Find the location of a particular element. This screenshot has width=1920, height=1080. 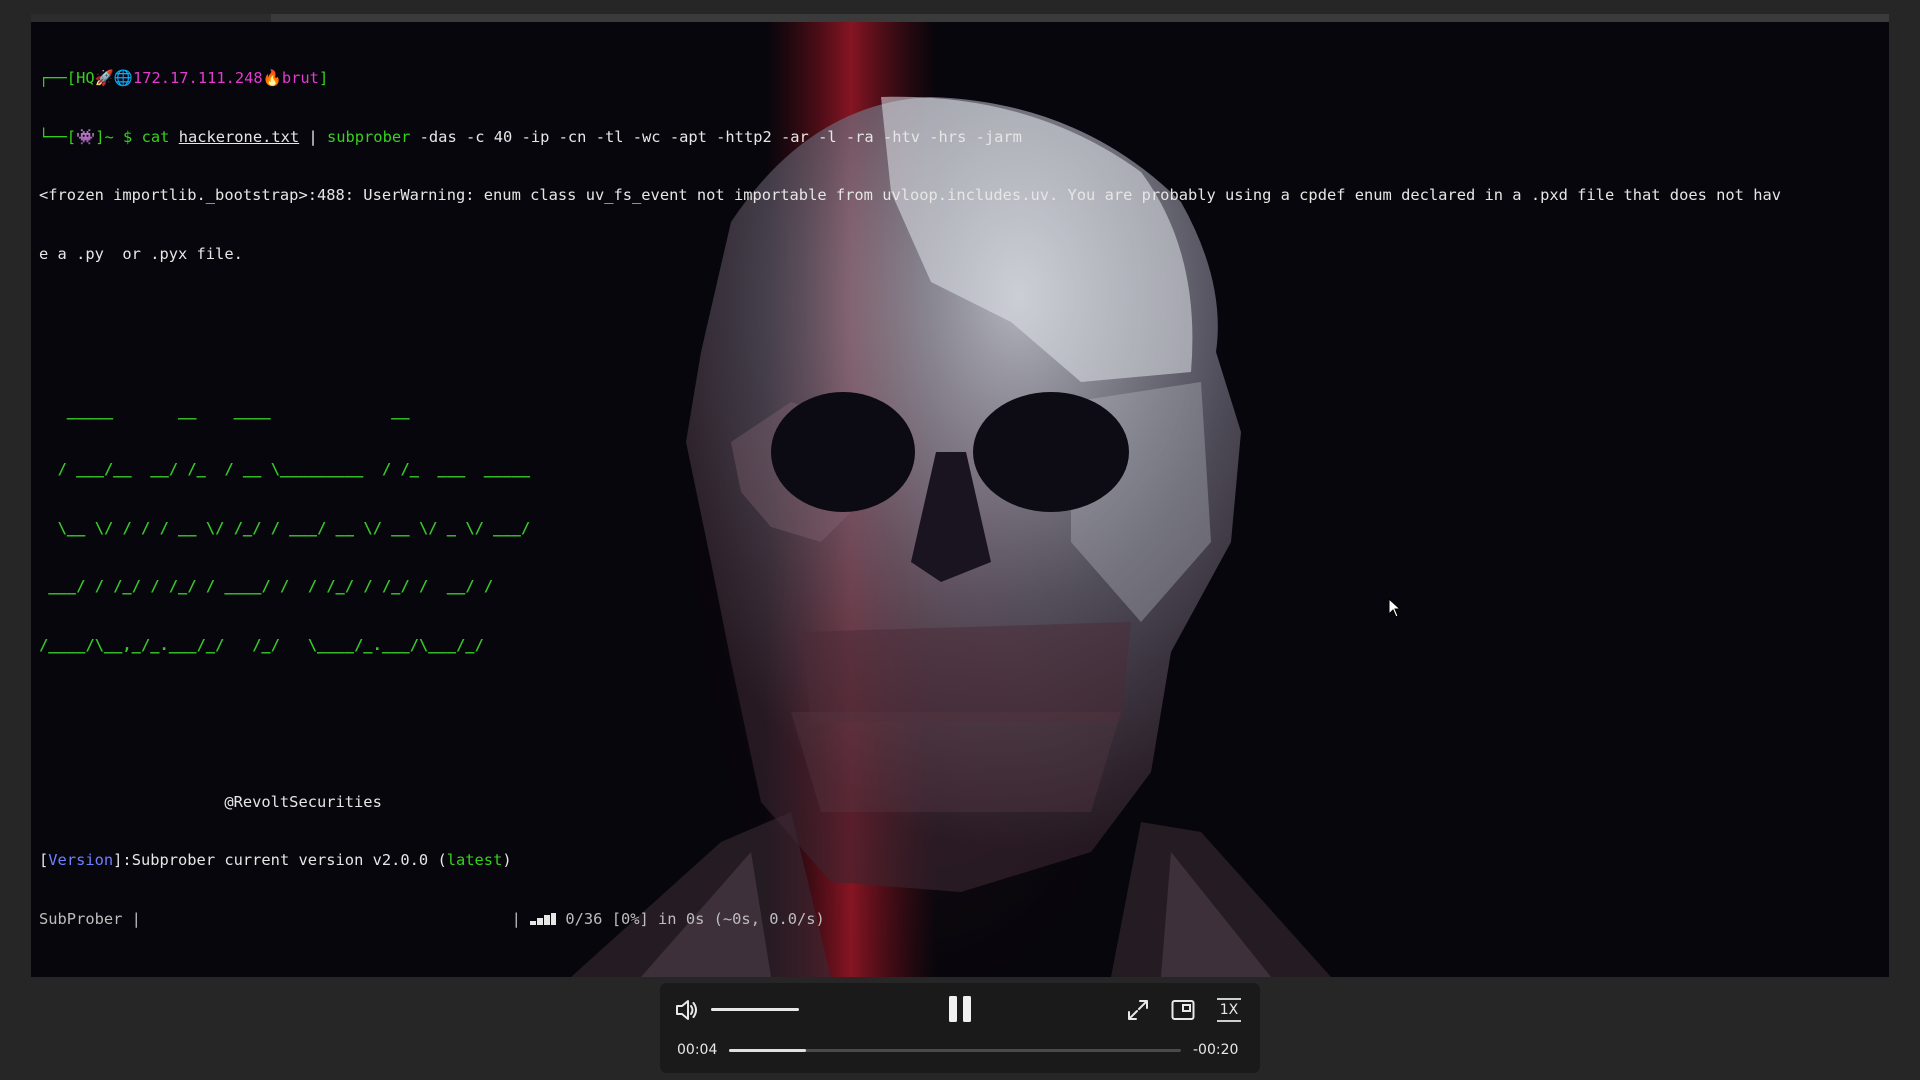

prompt-bottom-close: ]~ $ is located at coordinates (118, 136).